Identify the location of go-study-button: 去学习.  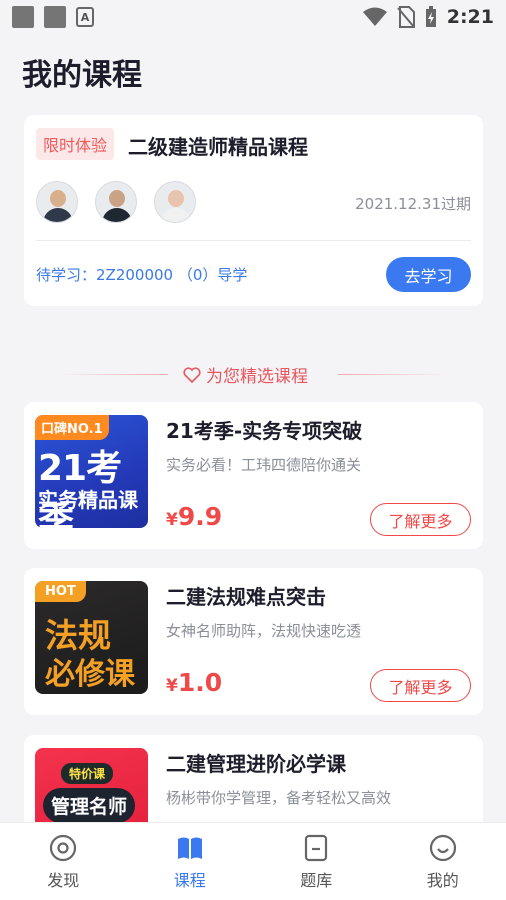
(428, 274).